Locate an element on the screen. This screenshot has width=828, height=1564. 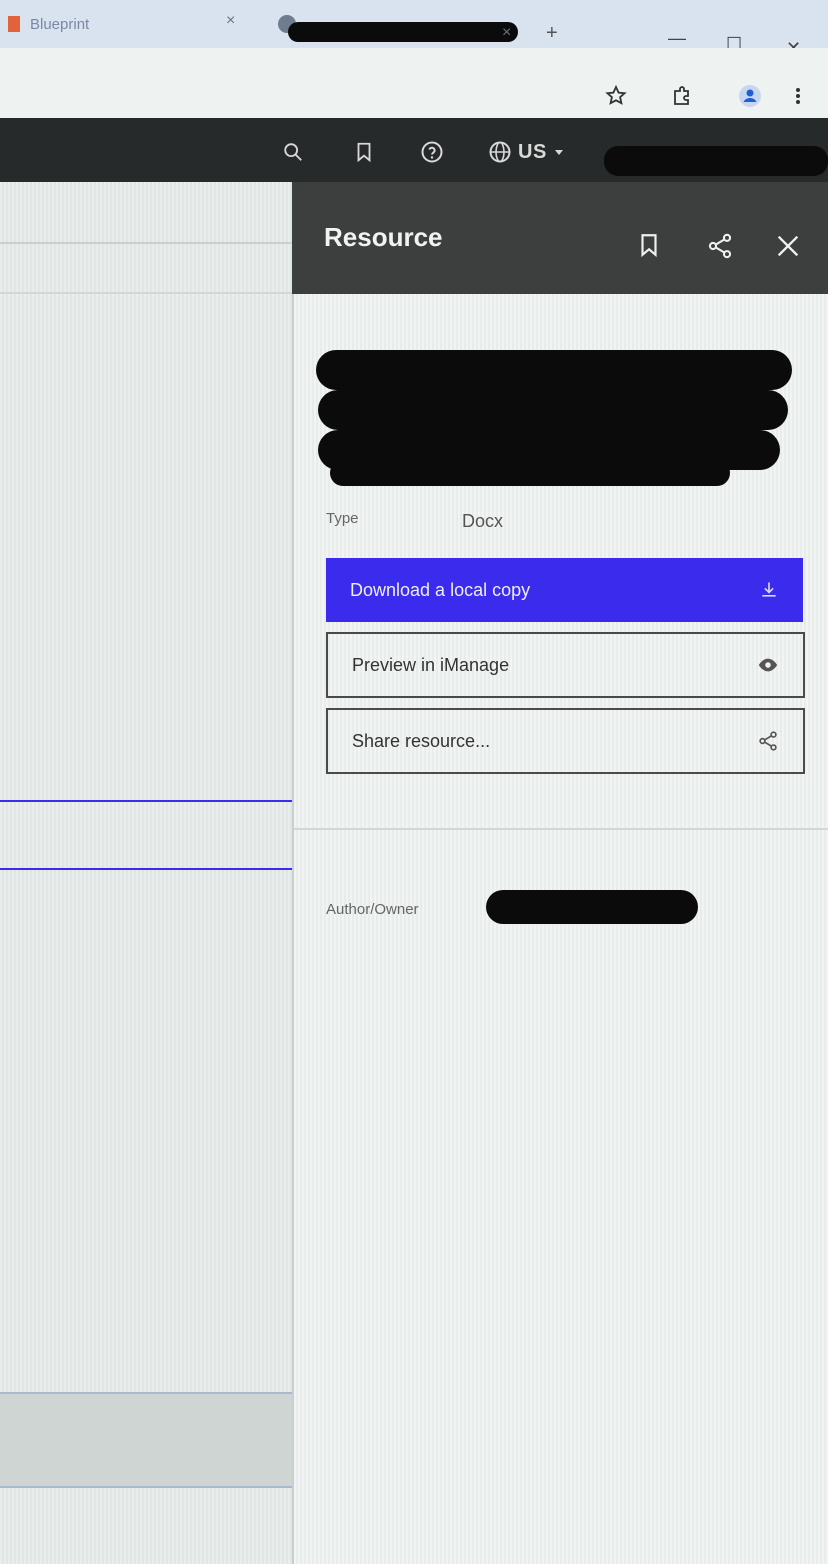
footer-band is located at coordinates (146, 1440).